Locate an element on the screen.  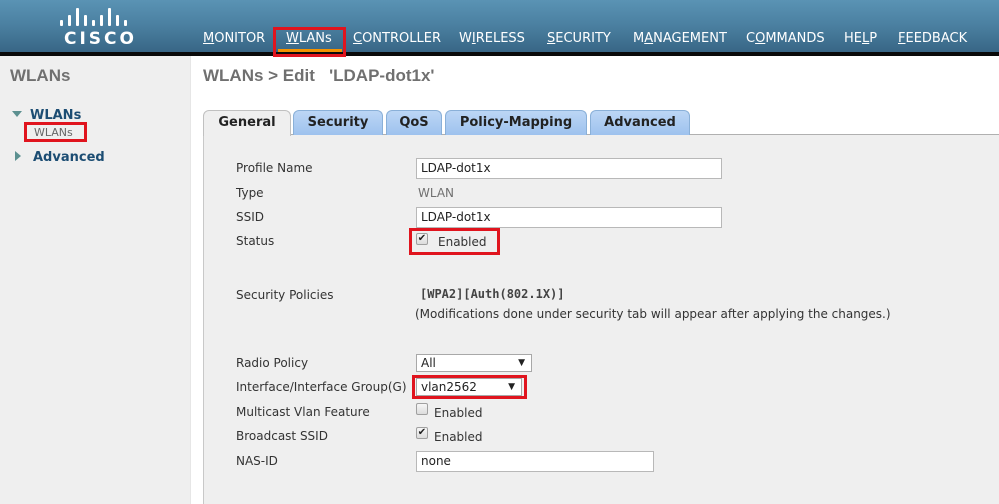
status-enabled-checkbox: ✔ is located at coordinates (422, 239).